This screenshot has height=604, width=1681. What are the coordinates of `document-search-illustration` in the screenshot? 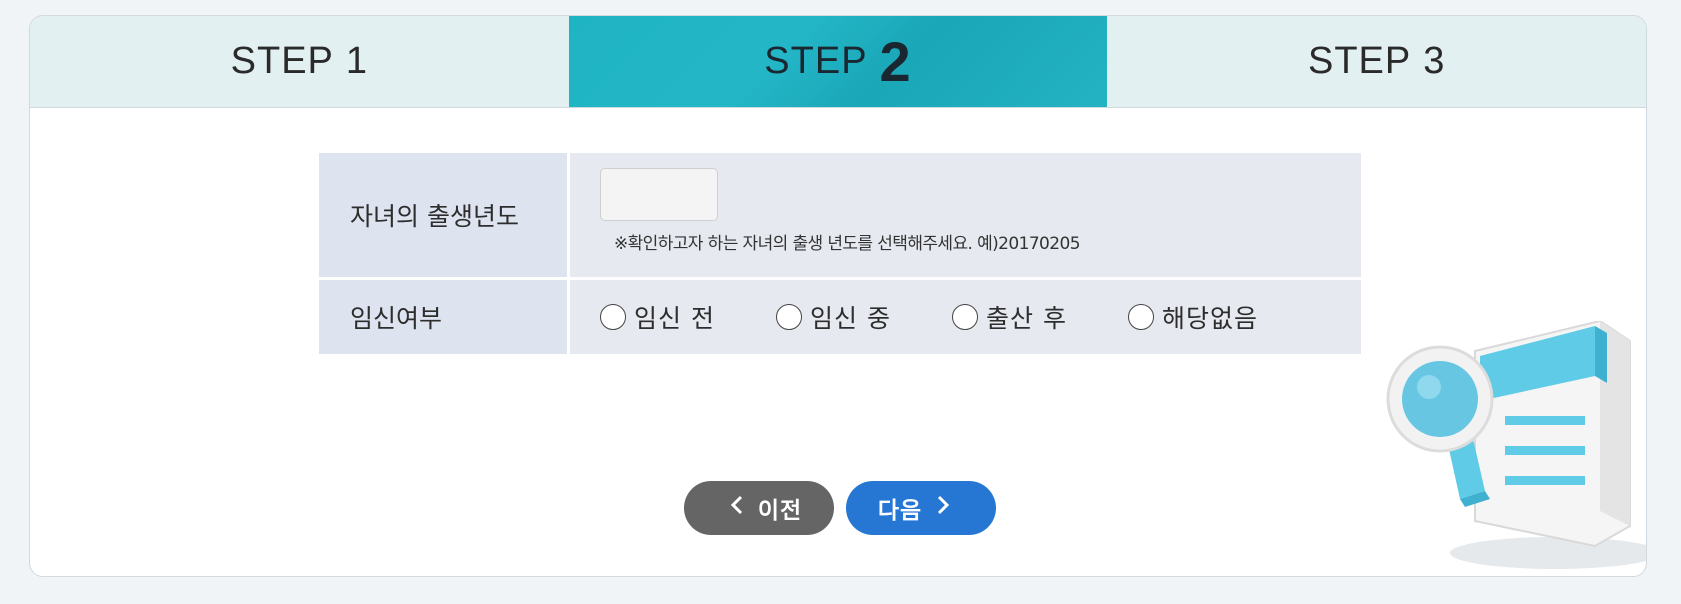 It's located at (1516, 445).